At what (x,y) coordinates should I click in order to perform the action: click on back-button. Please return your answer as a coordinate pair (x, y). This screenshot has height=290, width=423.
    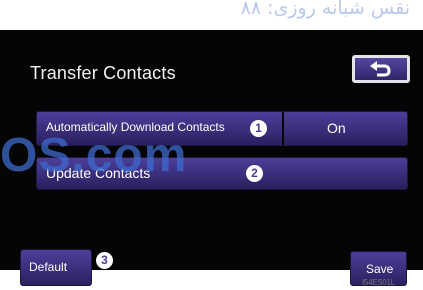
    Looking at the image, I should click on (381, 69).